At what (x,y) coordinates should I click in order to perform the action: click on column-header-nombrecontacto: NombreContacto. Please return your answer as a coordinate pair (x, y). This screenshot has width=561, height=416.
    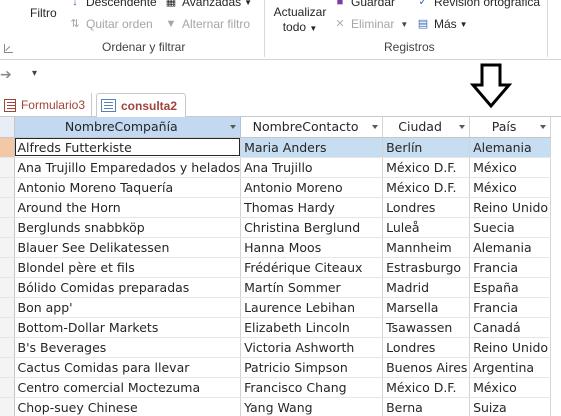
    Looking at the image, I should click on (312, 127).